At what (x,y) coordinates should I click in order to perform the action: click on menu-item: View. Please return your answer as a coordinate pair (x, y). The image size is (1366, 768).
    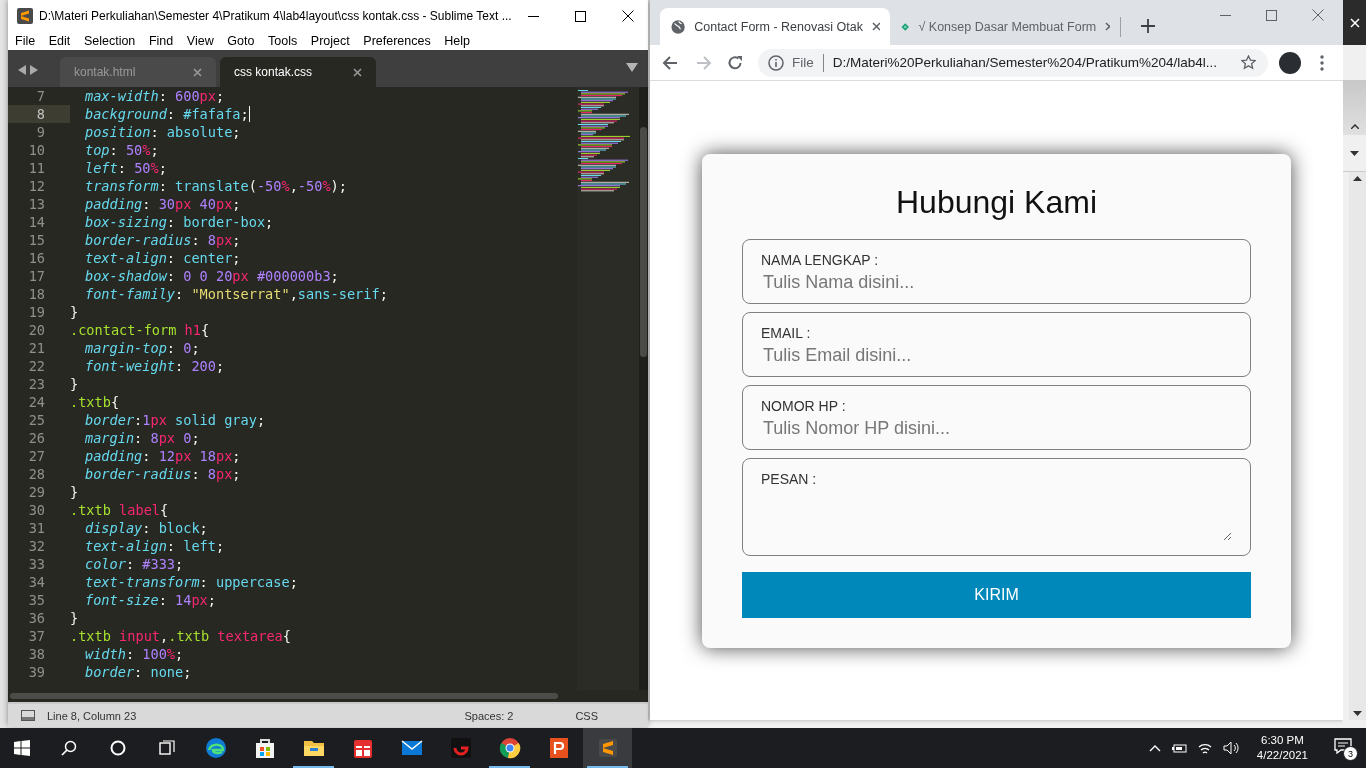
    Looking at the image, I should click on (200, 41).